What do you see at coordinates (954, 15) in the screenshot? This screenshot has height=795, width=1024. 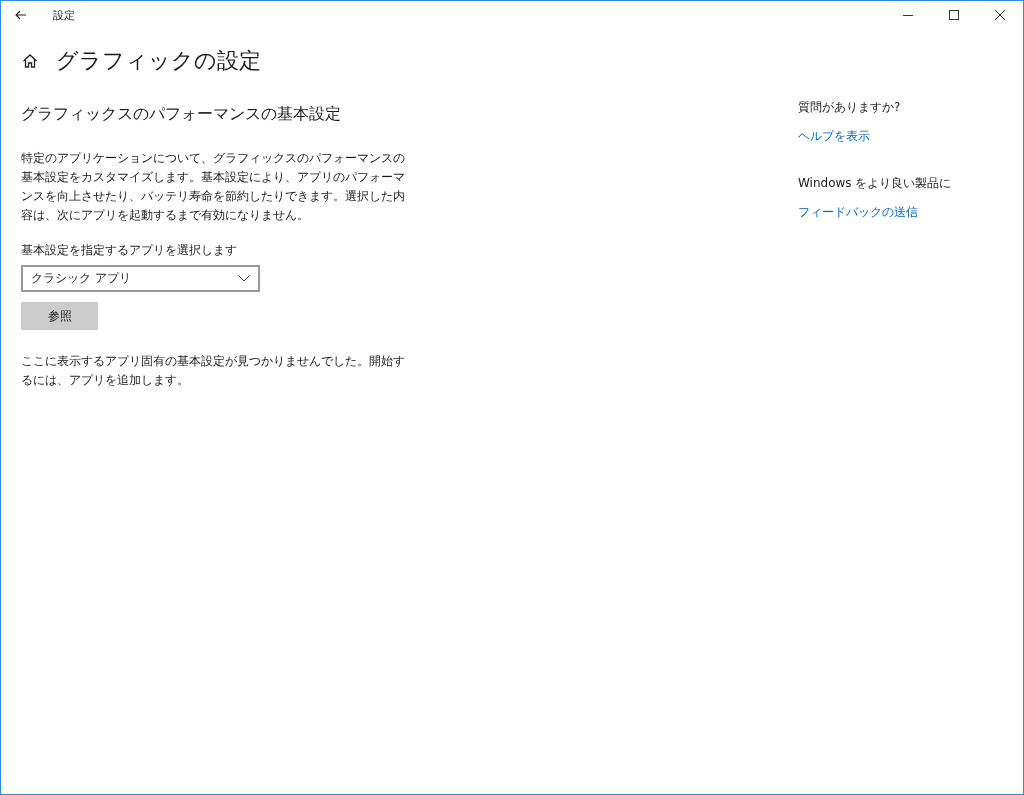 I see `maximize-icon` at bounding box center [954, 15].